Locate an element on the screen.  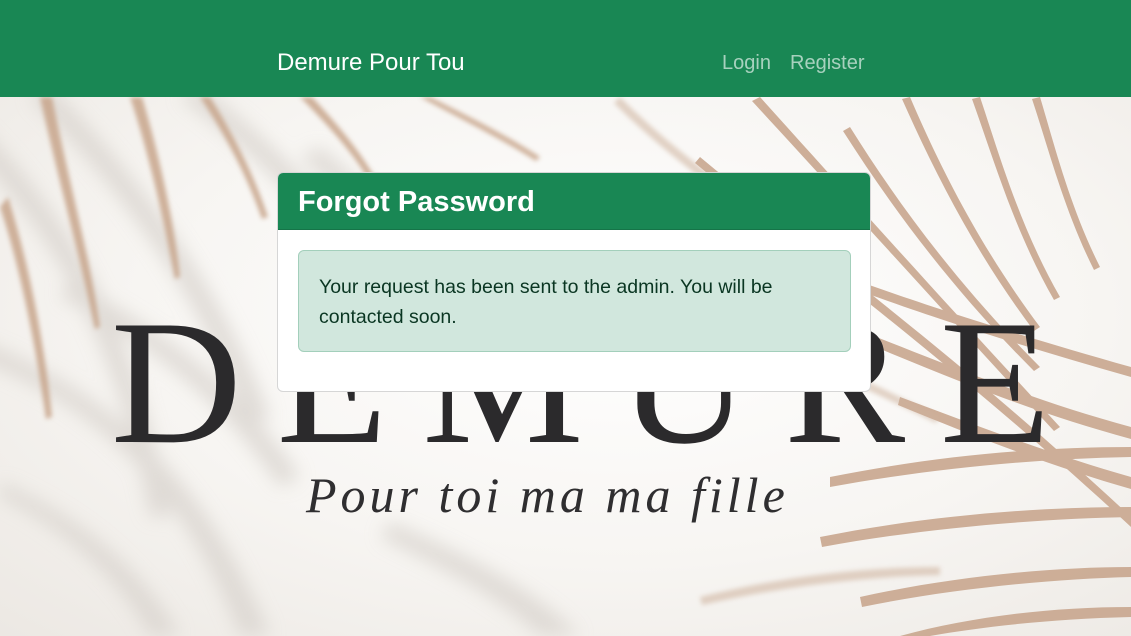
hero-tagline: Pour toi ma ma fille is located at coordinates (547, 495).